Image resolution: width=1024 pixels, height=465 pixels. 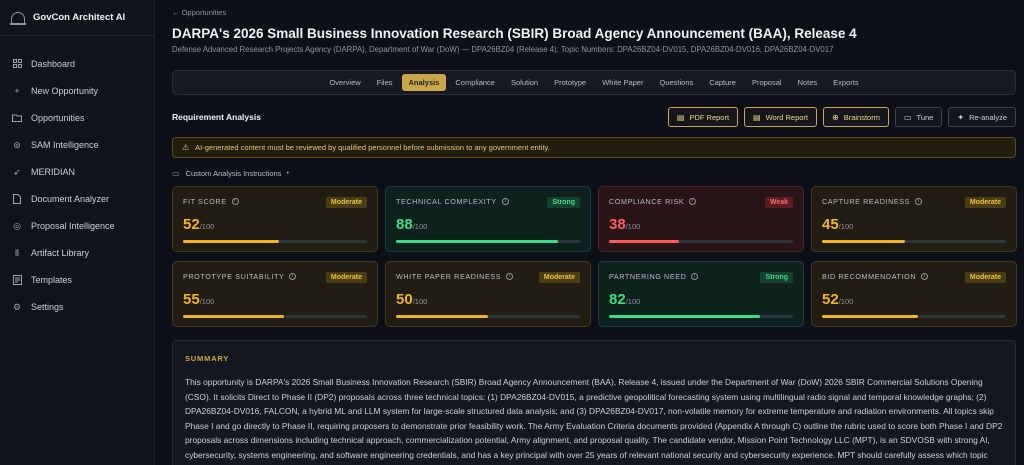 I want to click on tab-exports: Exports, so click(x=845, y=82).